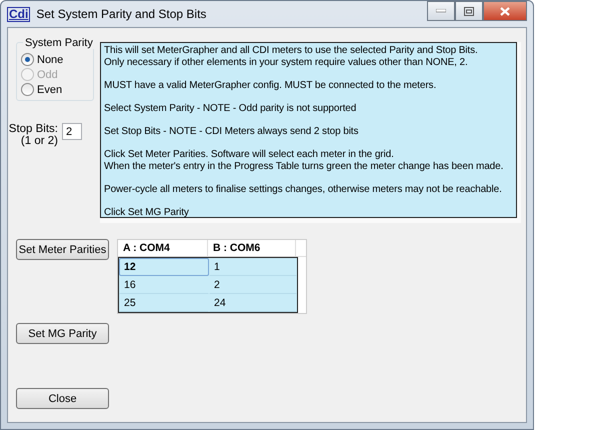  What do you see at coordinates (164, 267) in the screenshot?
I see `table-cell: 12` at bounding box center [164, 267].